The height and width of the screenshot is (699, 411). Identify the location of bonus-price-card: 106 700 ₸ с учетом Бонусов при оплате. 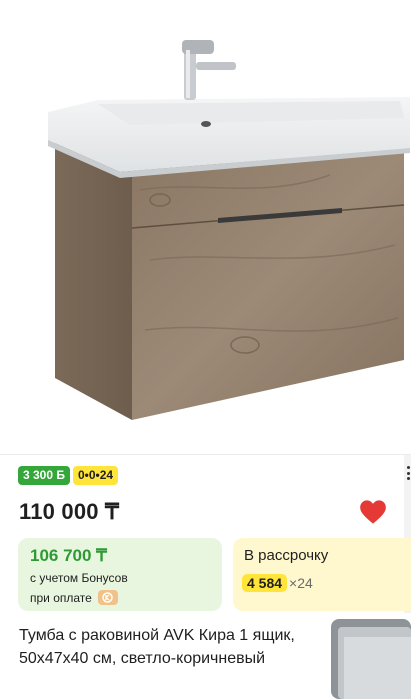
(120, 574).